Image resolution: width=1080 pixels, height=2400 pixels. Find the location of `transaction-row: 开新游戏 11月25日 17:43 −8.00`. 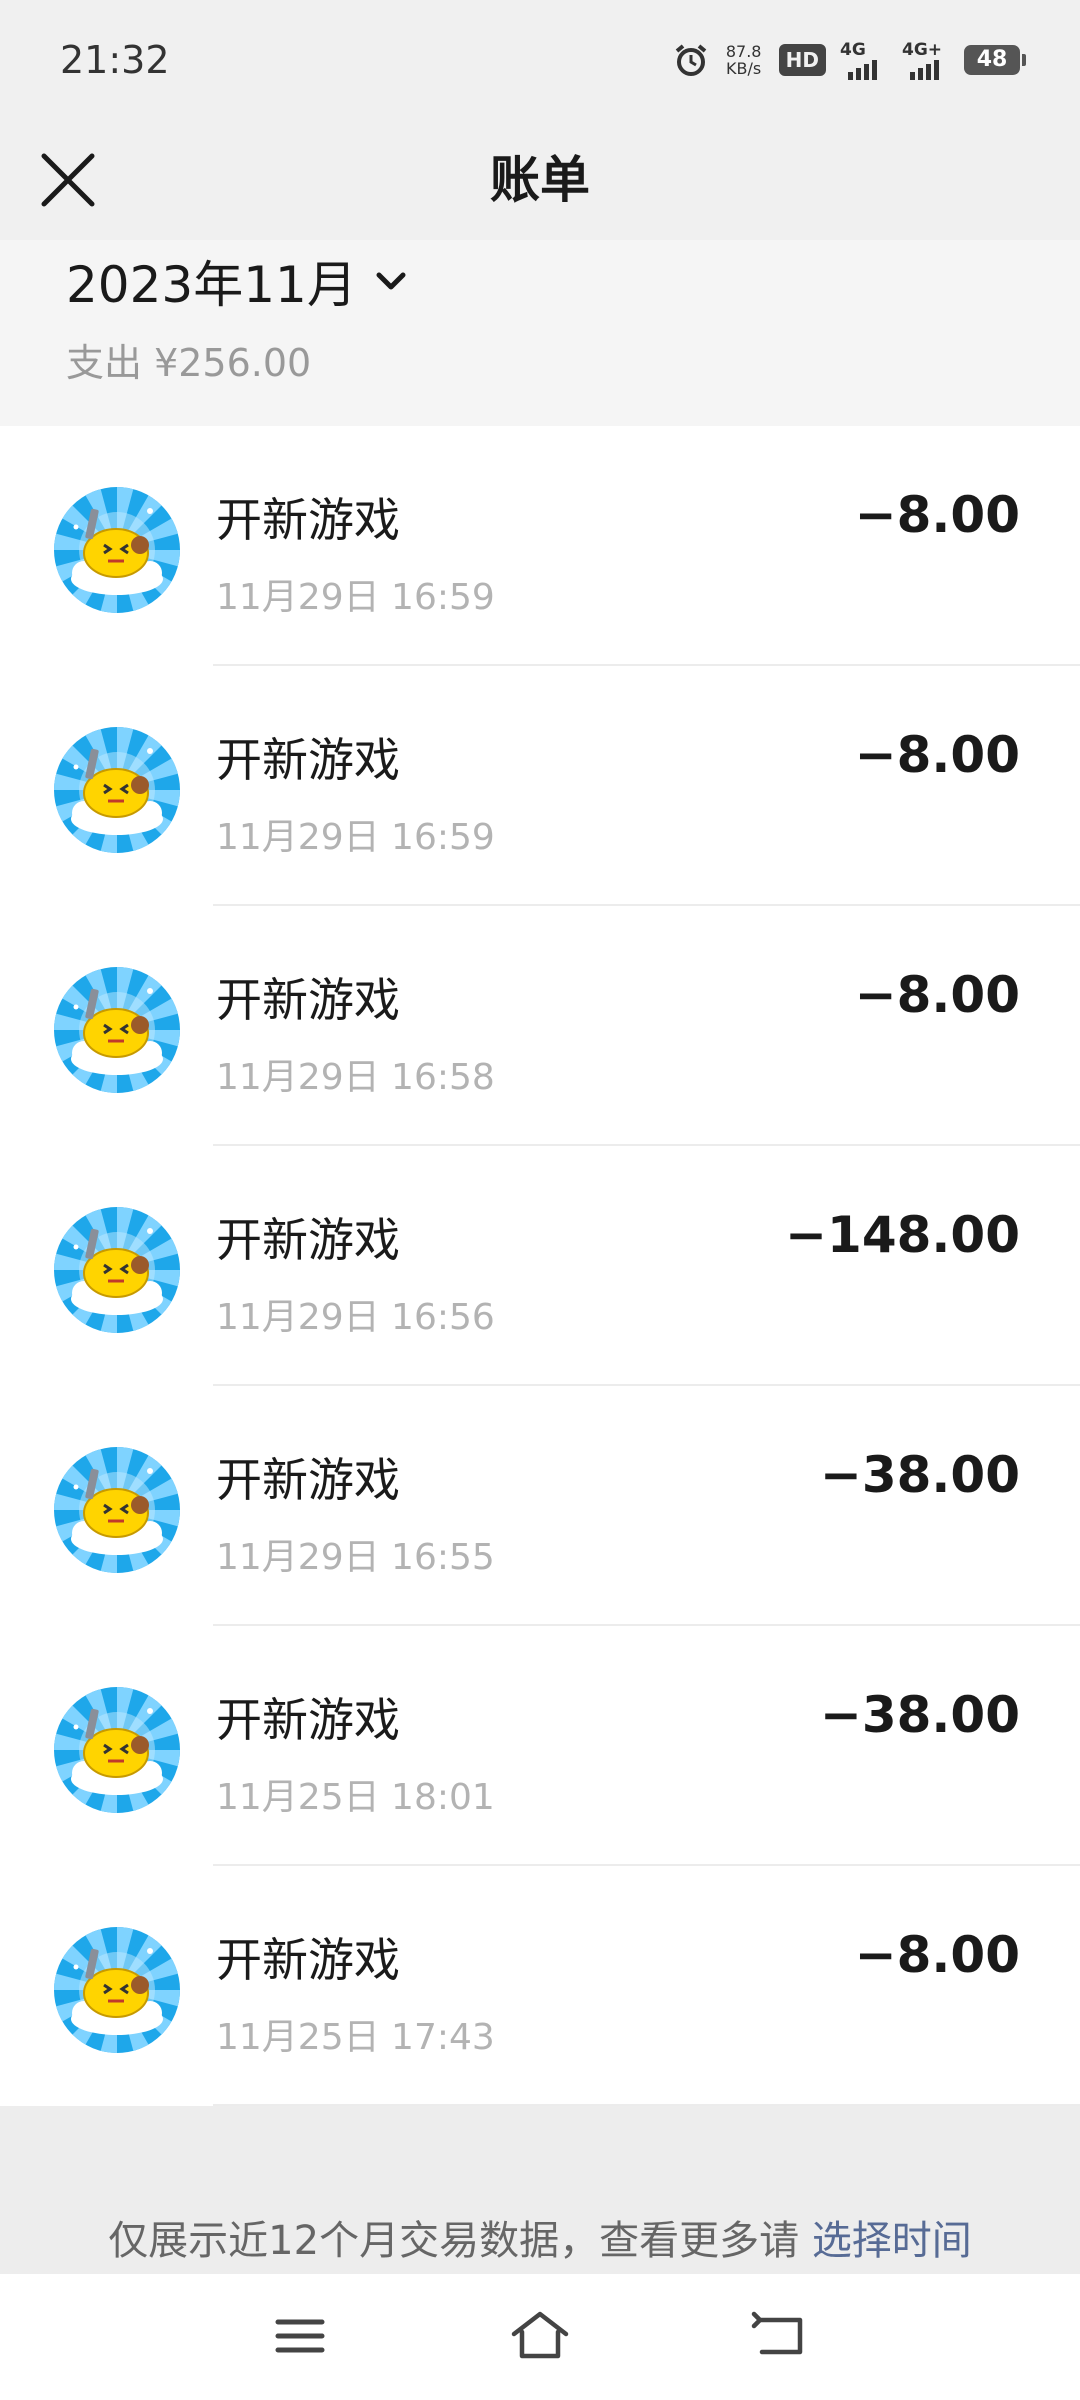

transaction-row: 开新游戏 11月25日 17:43 −8.00 is located at coordinates (540, 1986).